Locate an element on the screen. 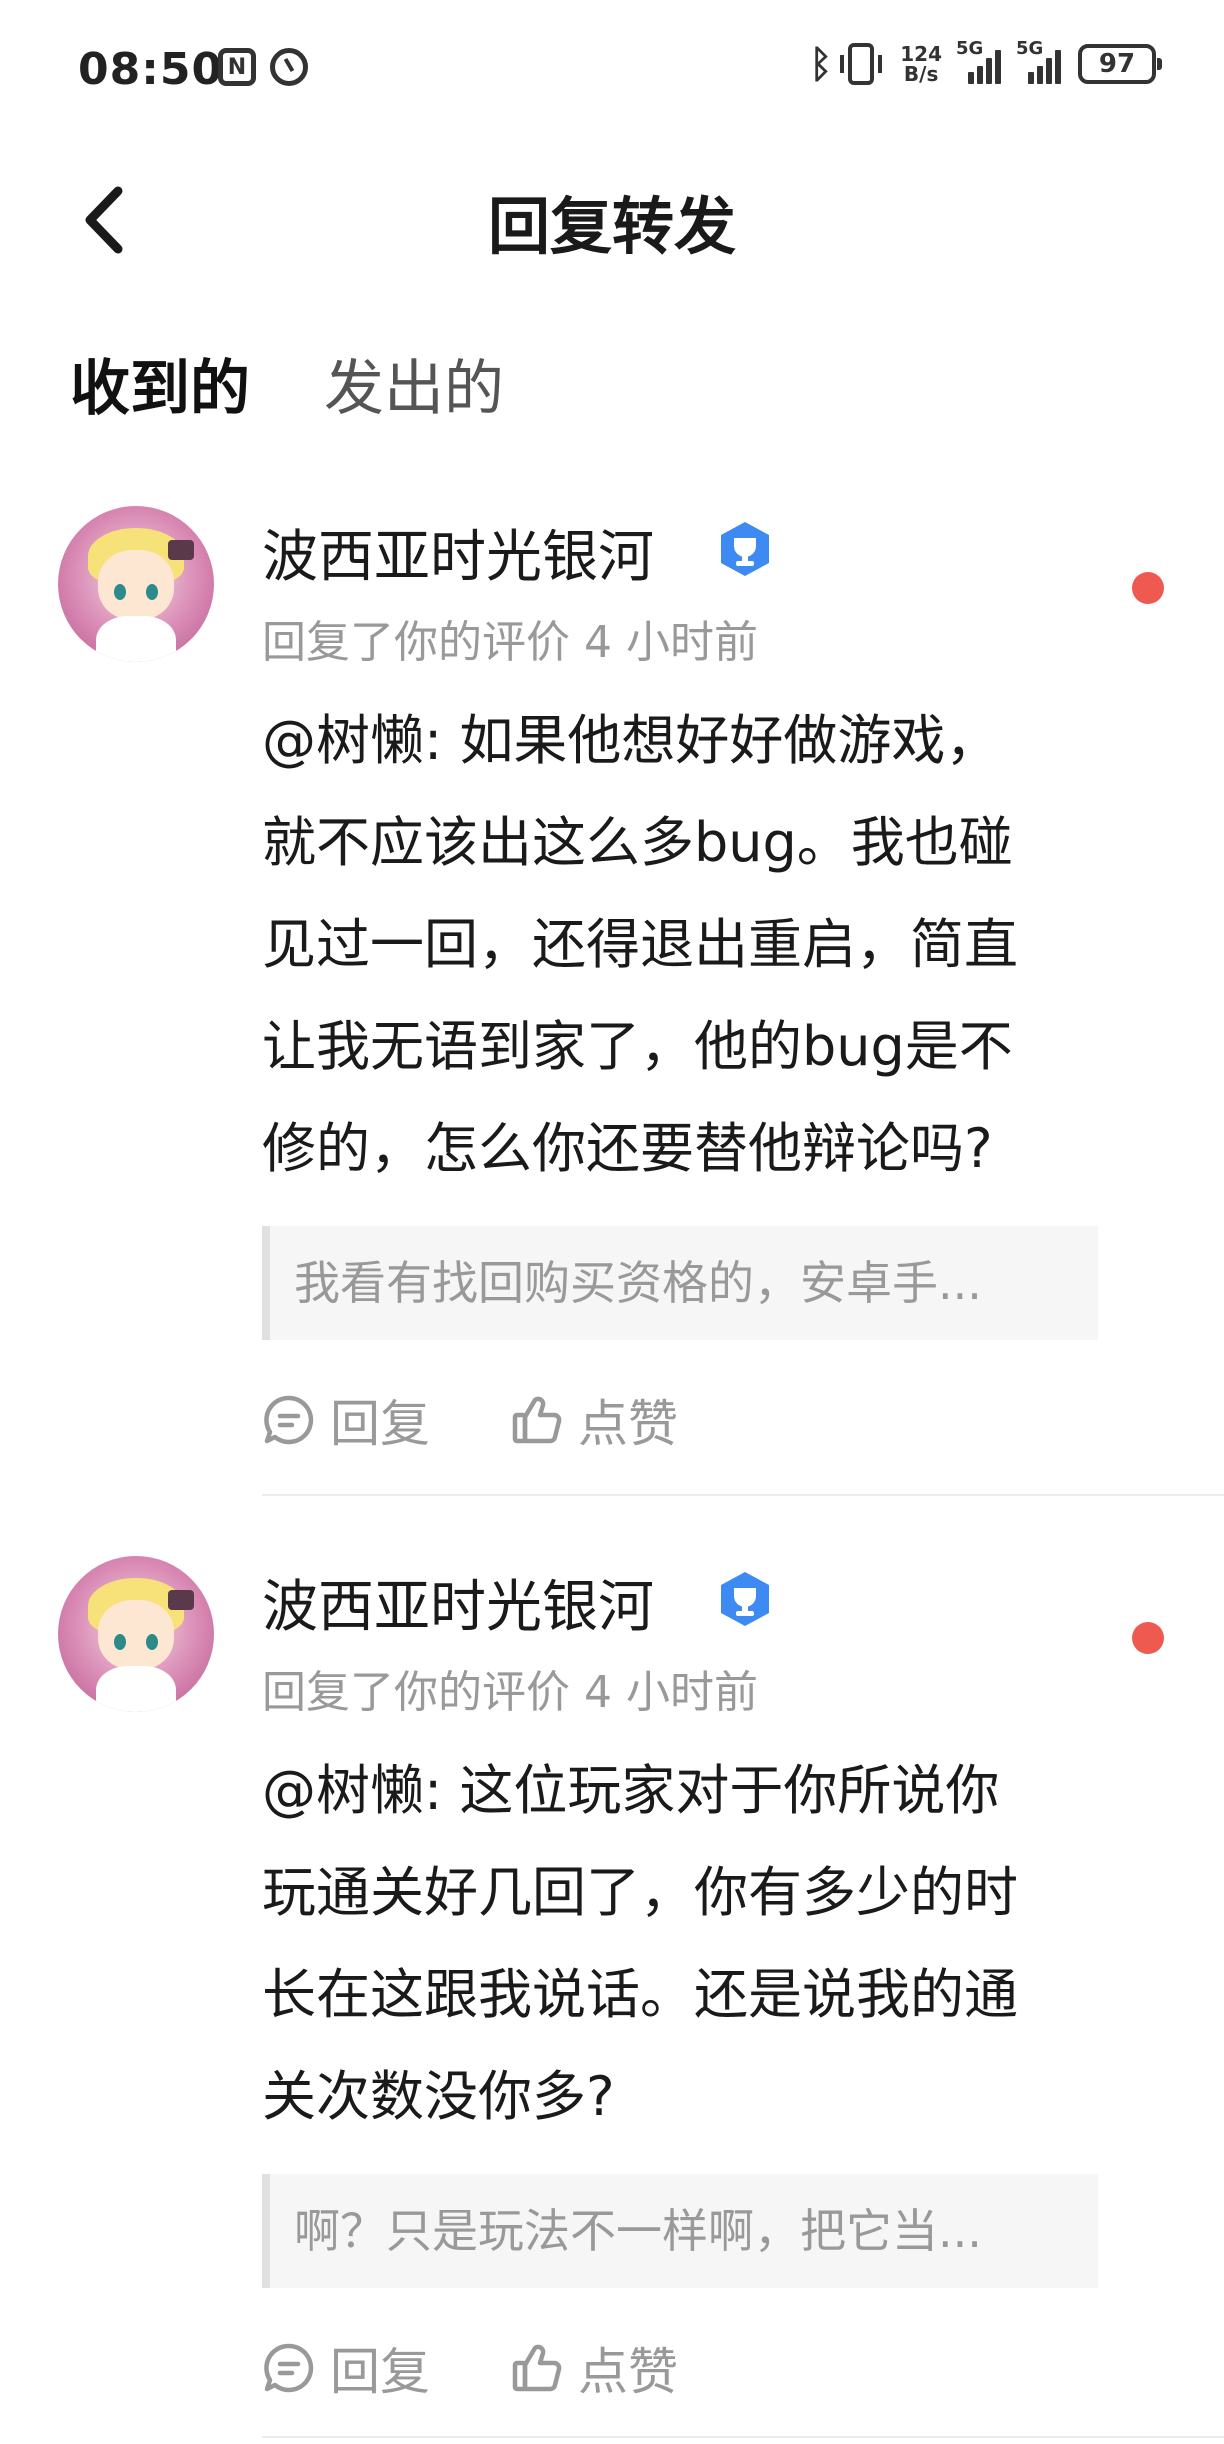 The image size is (1224, 2444). reply-content-line: 就不应该出这么多bug。我也碰 is located at coordinates (637, 842).